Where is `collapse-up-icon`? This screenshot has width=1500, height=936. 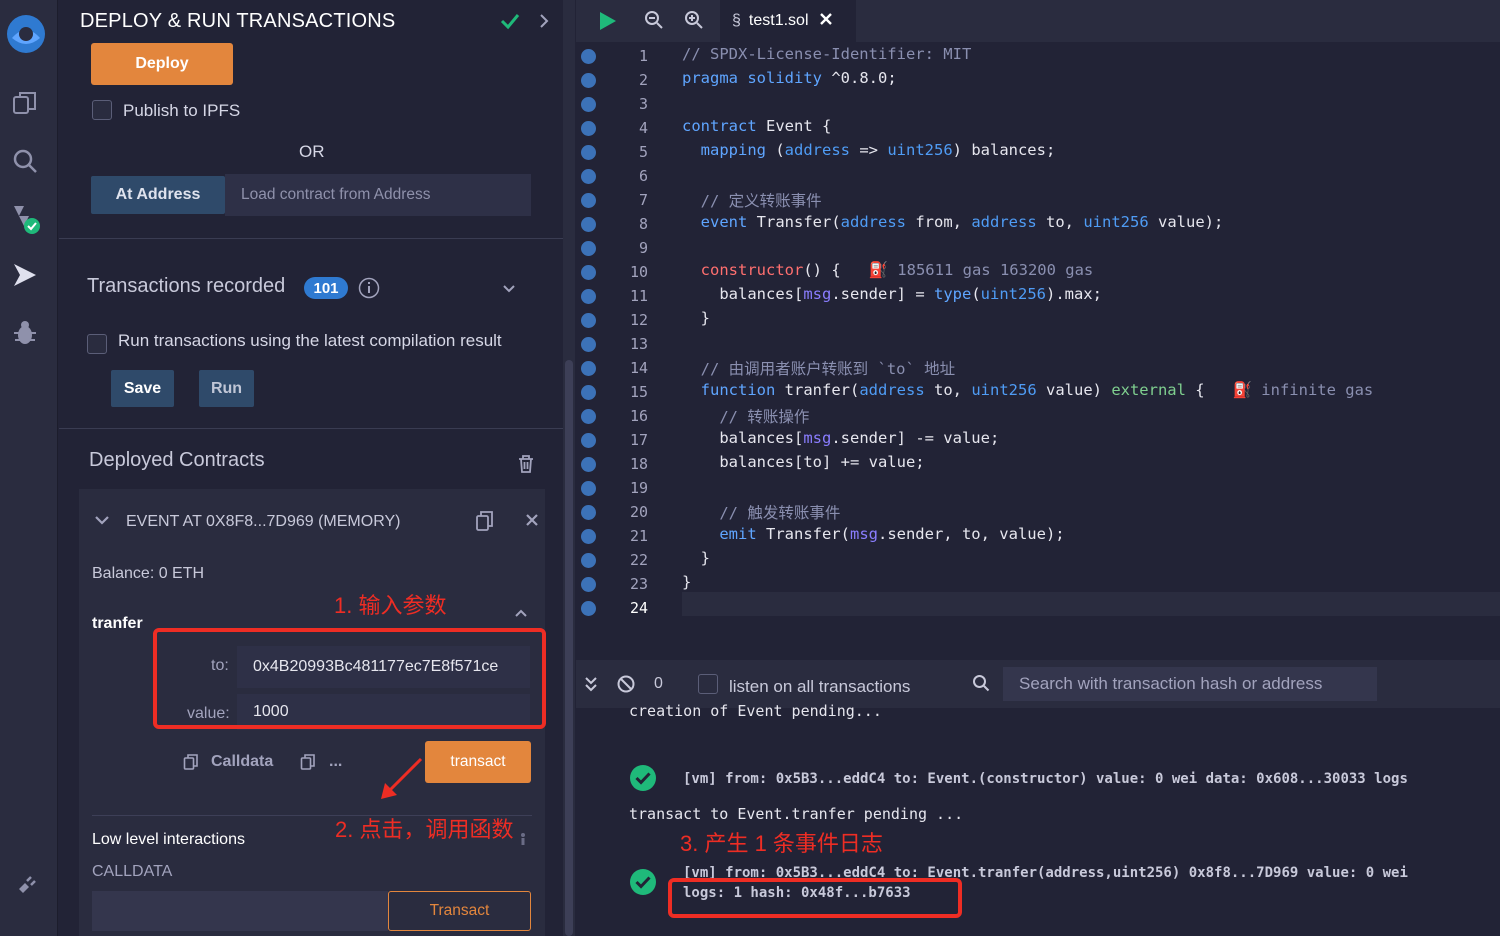 collapse-up-icon is located at coordinates (521, 615).